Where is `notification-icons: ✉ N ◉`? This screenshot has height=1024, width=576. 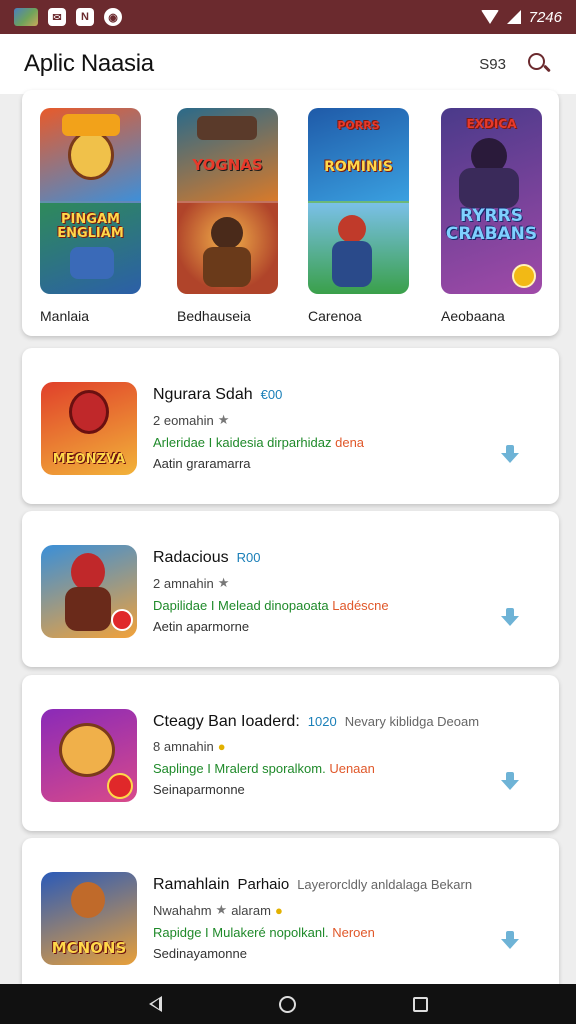
notification-icons: ✉ N ◉ is located at coordinates (68, 17).